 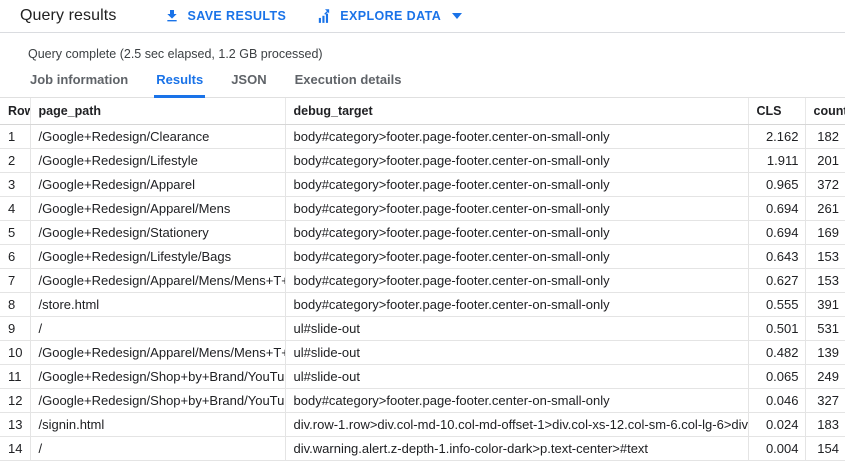 What do you see at coordinates (15, 448) in the screenshot?
I see `cell-row: 14` at bounding box center [15, 448].